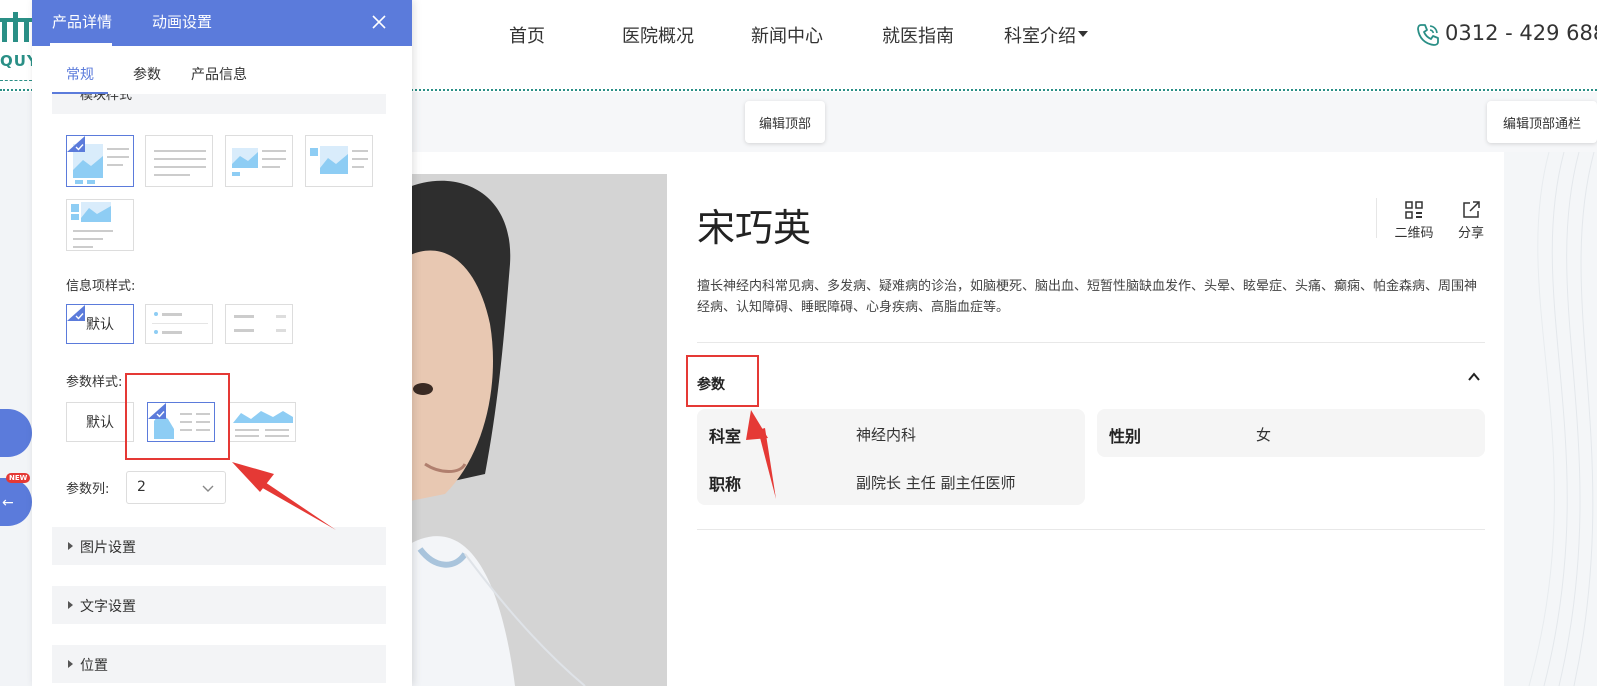 The height and width of the screenshot is (686, 1597). What do you see at coordinates (177, 416) in the screenshot?
I see `annotation-box-param-style` at bounding box center [177, 416].